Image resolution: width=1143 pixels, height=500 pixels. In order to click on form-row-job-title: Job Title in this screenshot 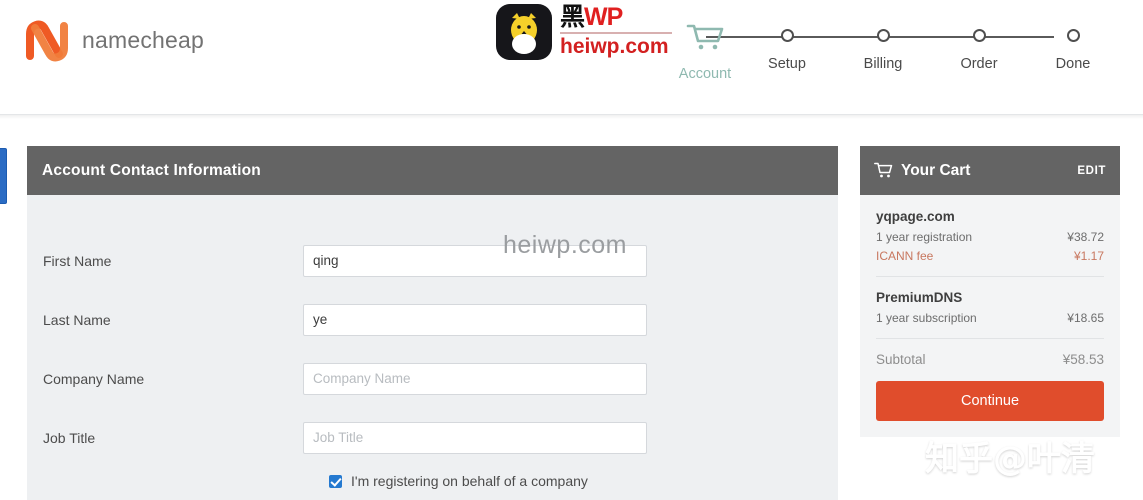, I will do `click(432, 437)`.